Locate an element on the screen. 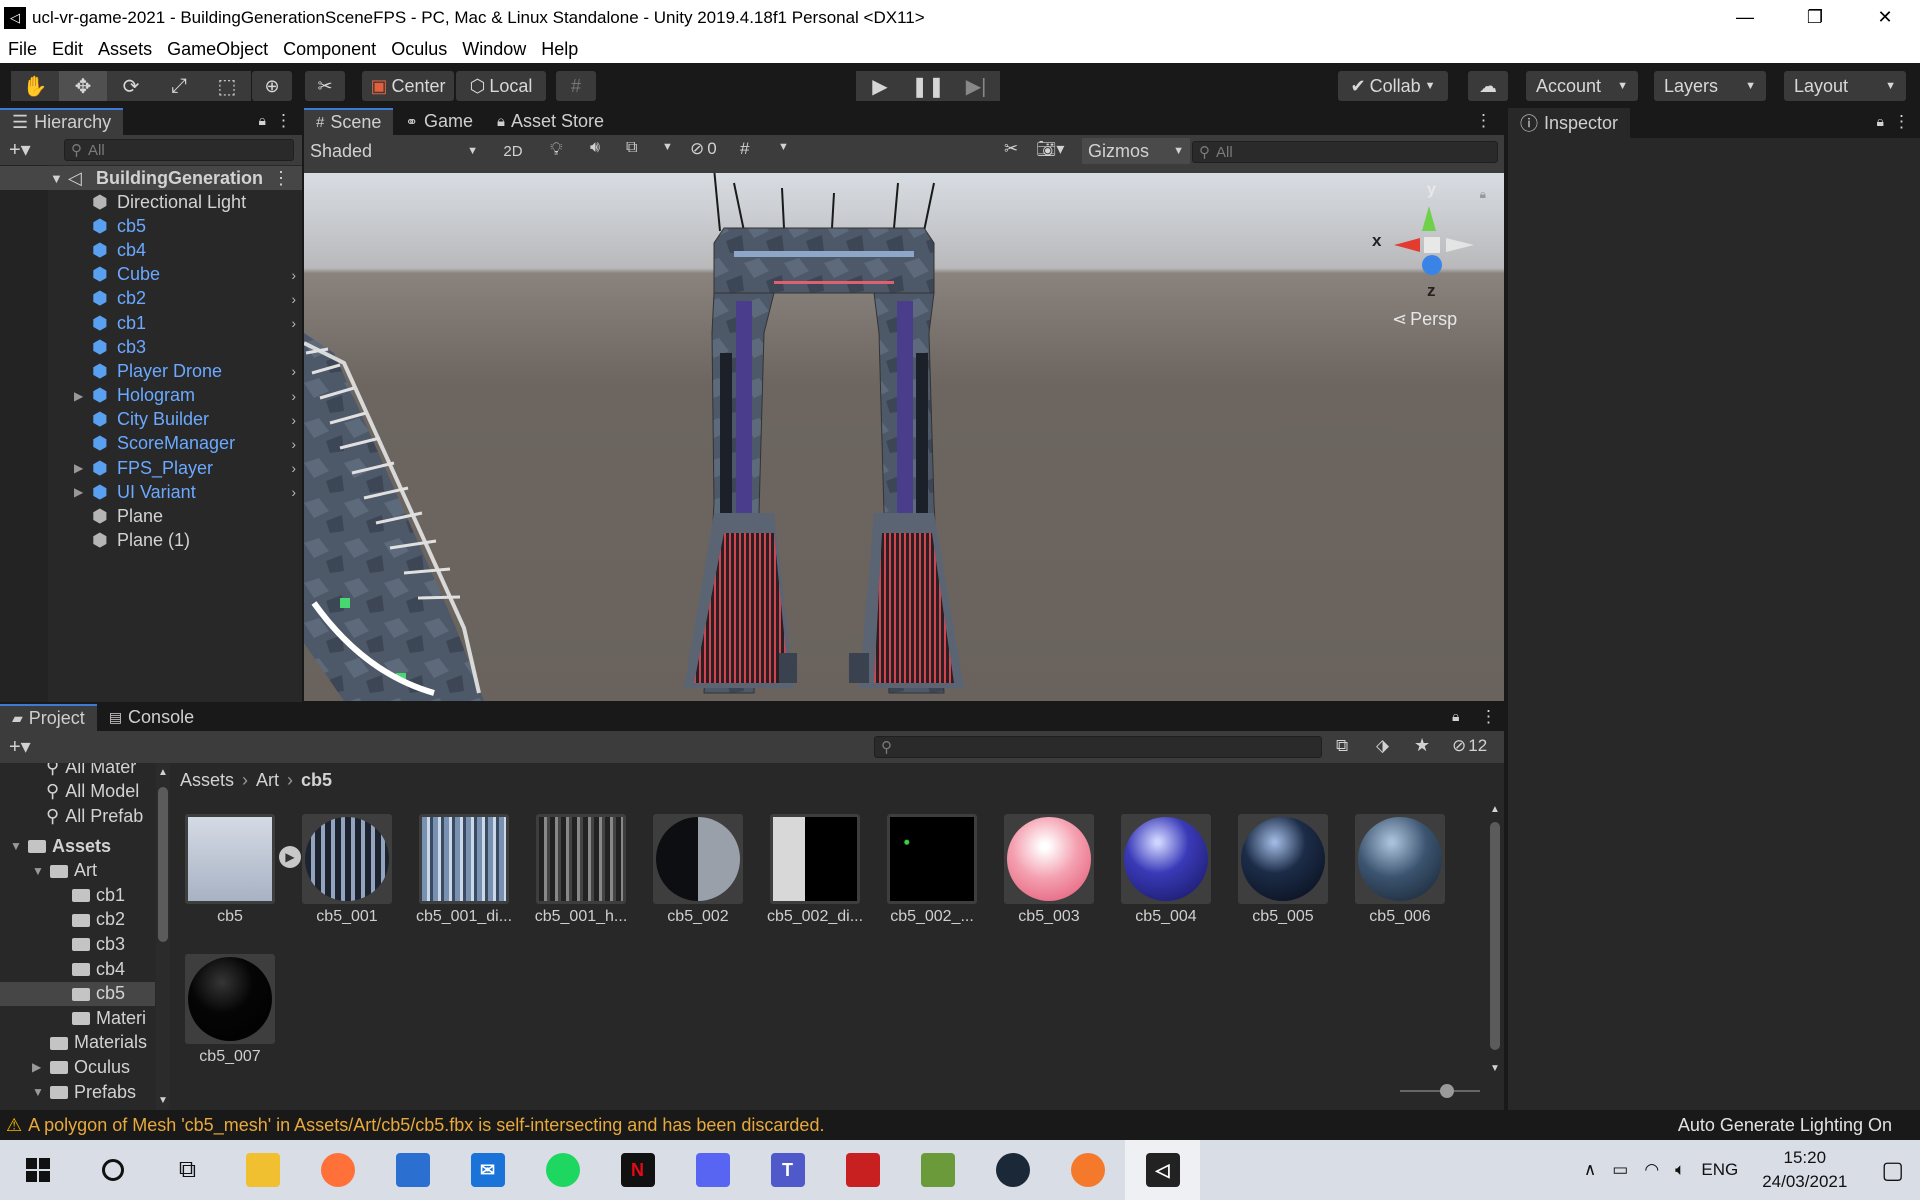  hierarchy-item: ⬢ ScoreManager › is located at coordinates (151, 444).